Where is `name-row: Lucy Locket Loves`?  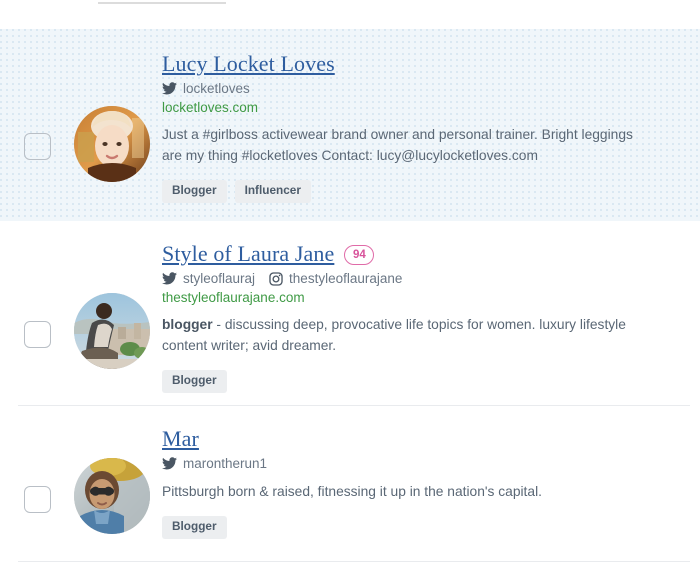
name-row: Lucy Locket Loves is located at coordinates (421, 63).